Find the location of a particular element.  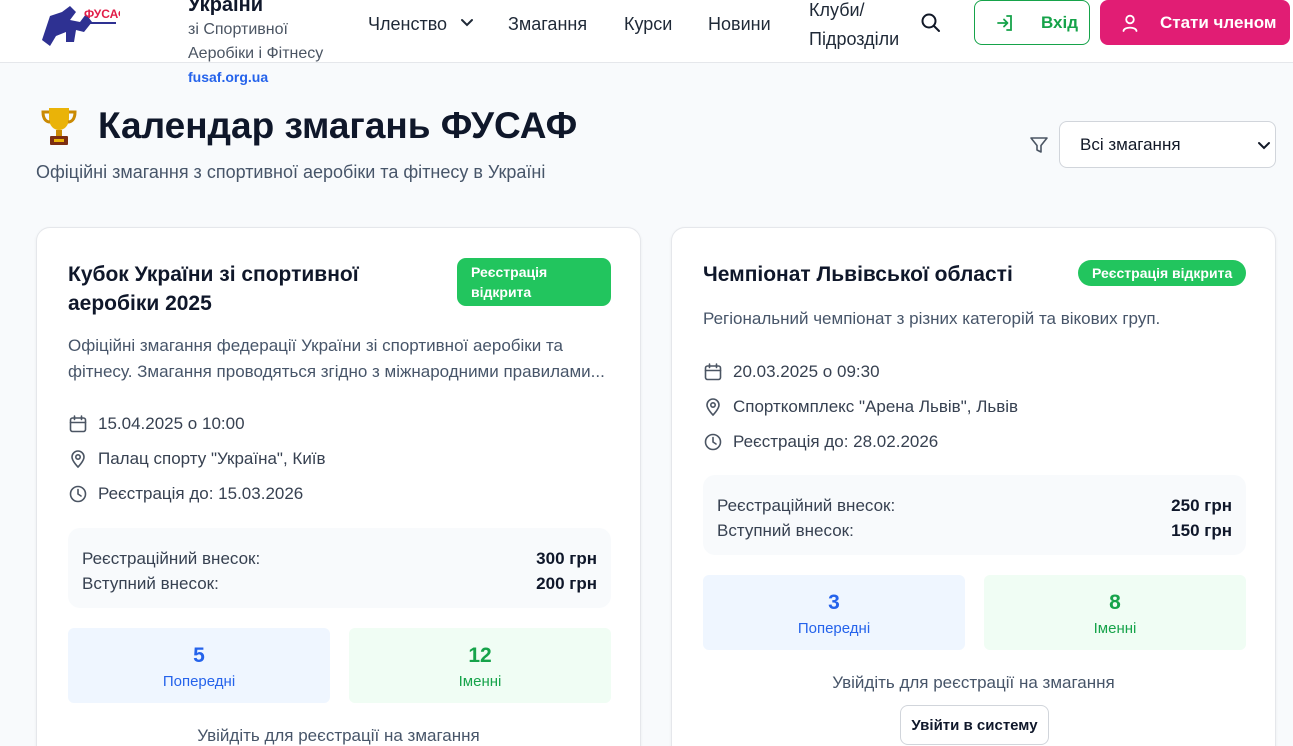

login-system-button: Увійти в систему is located at coordinates (974, 725).